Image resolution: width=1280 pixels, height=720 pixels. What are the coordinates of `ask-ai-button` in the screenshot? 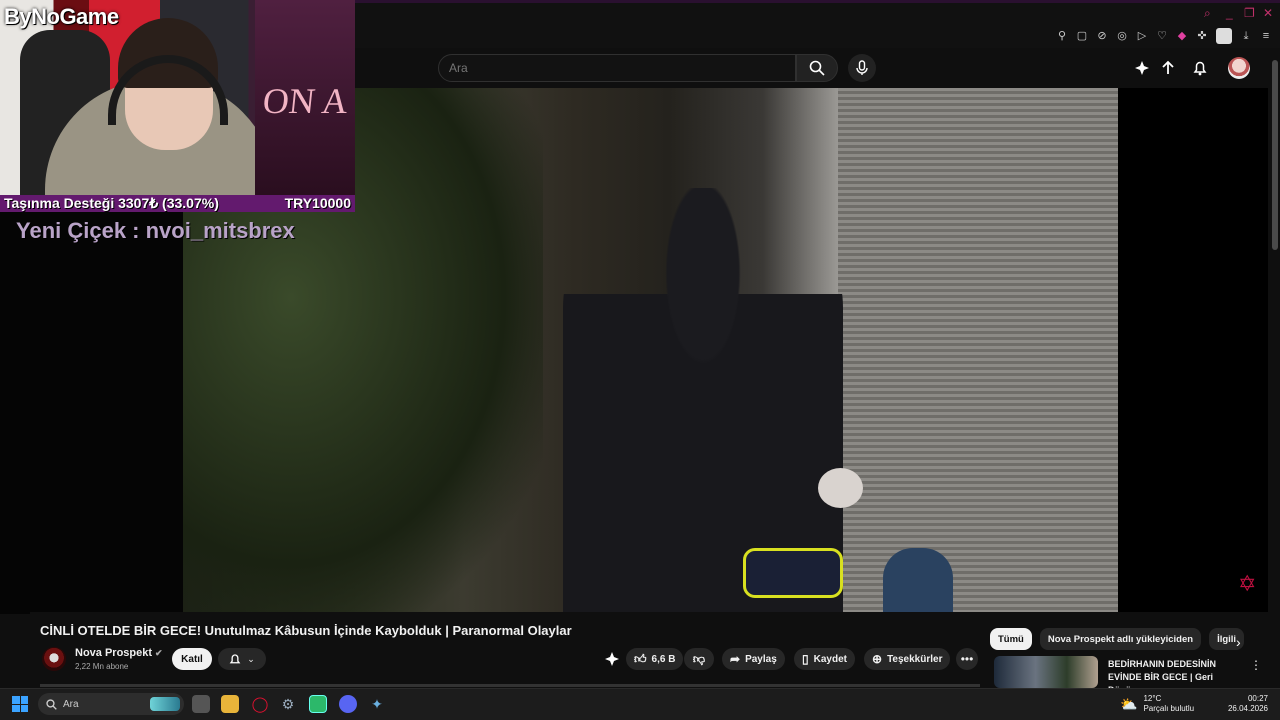 It's located at (612, 659).